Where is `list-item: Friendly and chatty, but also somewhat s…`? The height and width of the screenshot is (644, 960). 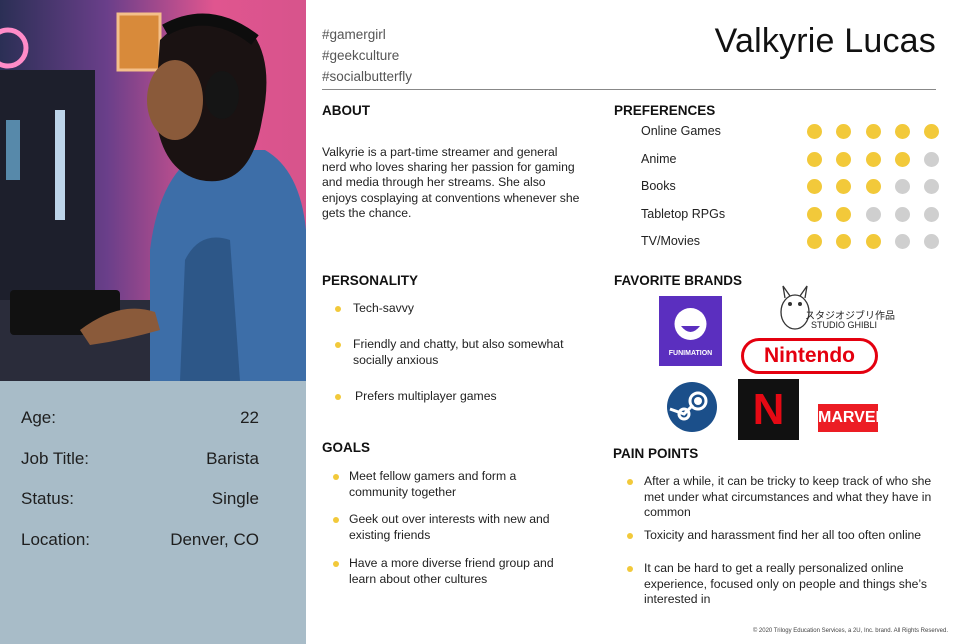
list-item: Friendly and chatty, but also somewhat s… is located at coordinates (460, 352).